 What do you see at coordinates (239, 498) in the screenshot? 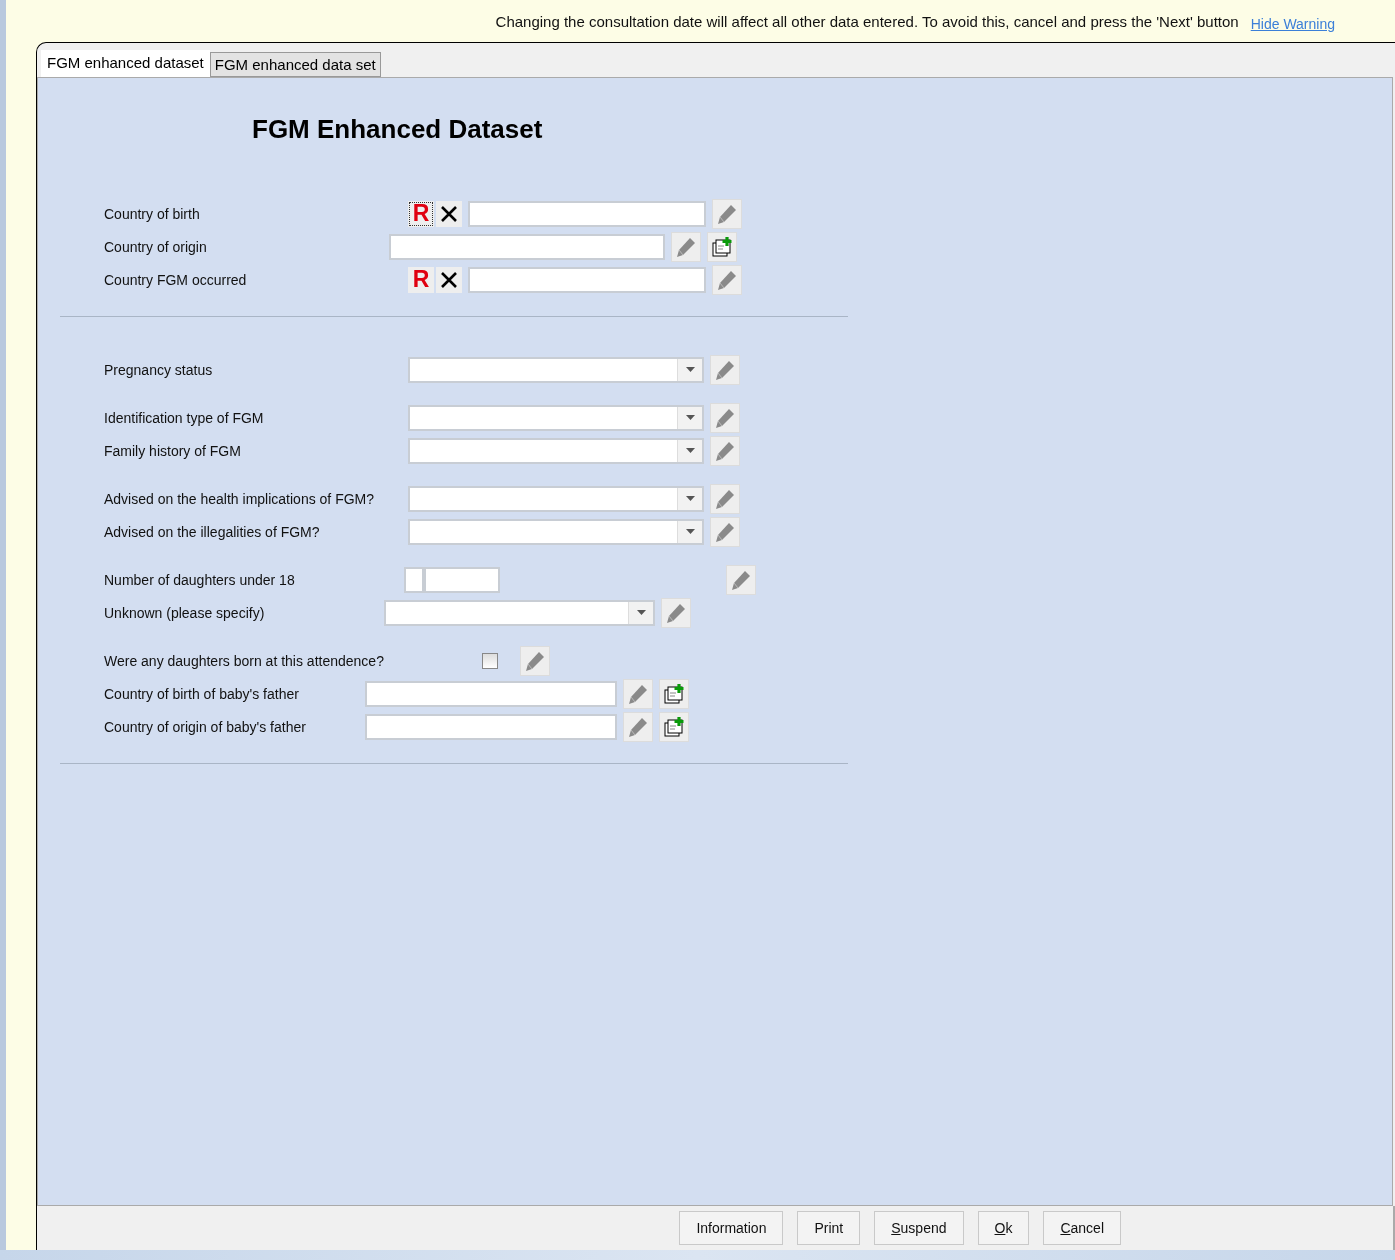
I see `field-label: Advised on the health implications of FGM?` at bounding box center [239, 498].